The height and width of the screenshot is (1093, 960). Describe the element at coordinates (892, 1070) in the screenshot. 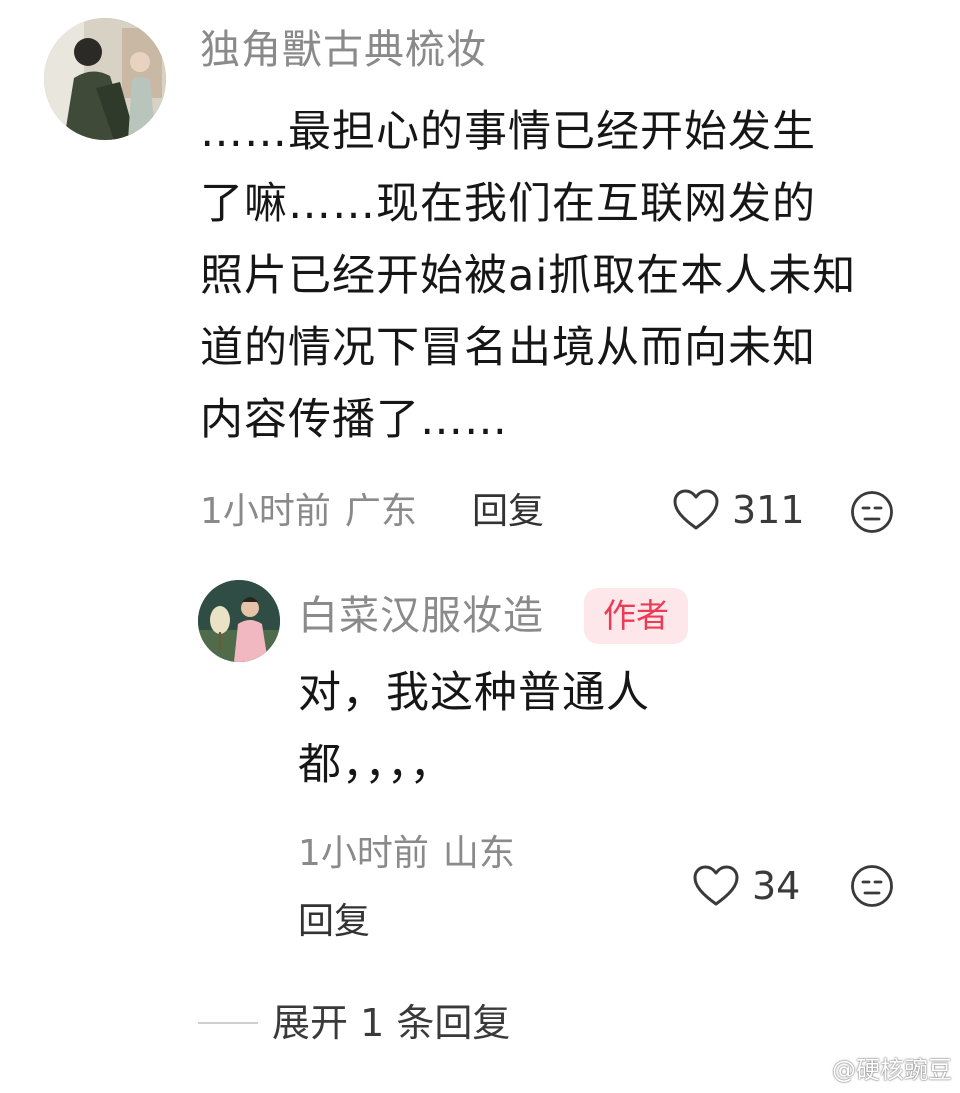

I see `watermark-text: @硬核豌豆` at that location.